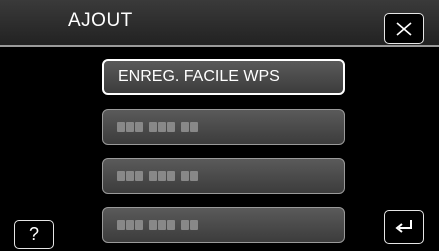  I want to click on close-x-icon, so click(404, 28).